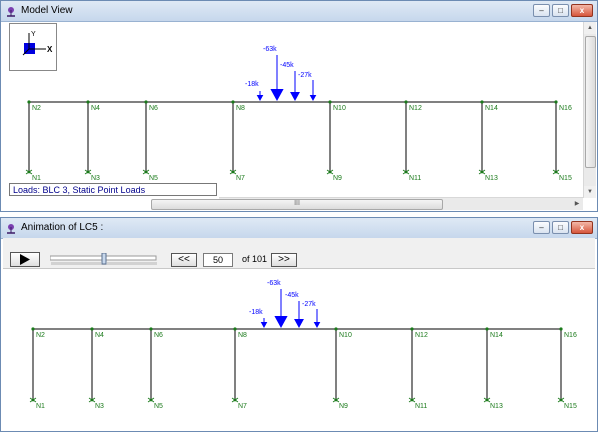 The width and height of the screenshot is (600, 432). Describe the element at coordinates (570, 335) in the screenshot. I see `top-node-label: N16` at that location.